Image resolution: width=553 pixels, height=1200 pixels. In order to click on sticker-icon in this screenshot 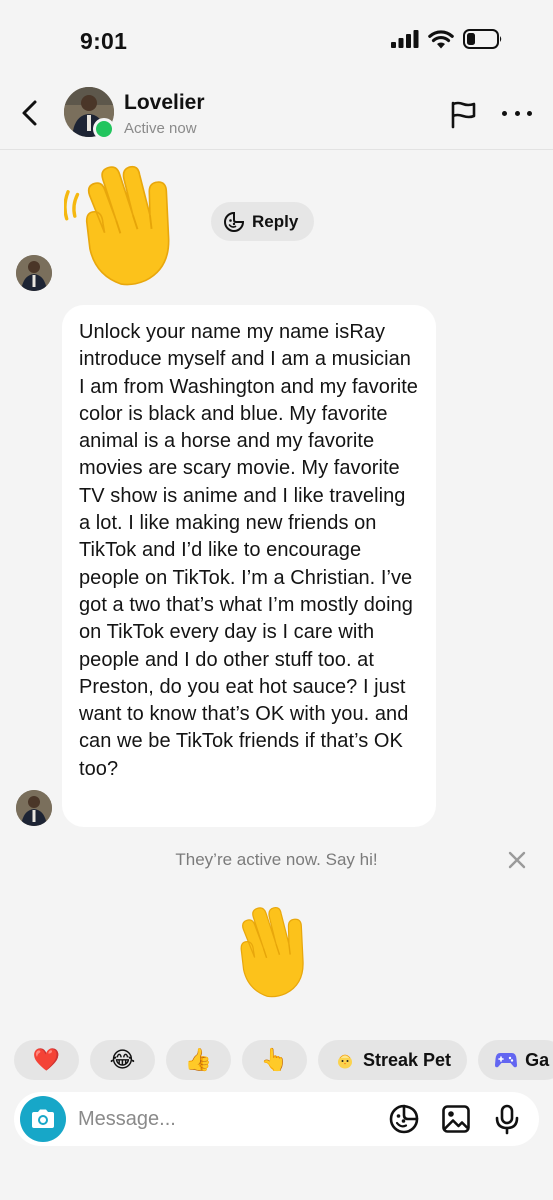, I will do `click(404, 1119)`.